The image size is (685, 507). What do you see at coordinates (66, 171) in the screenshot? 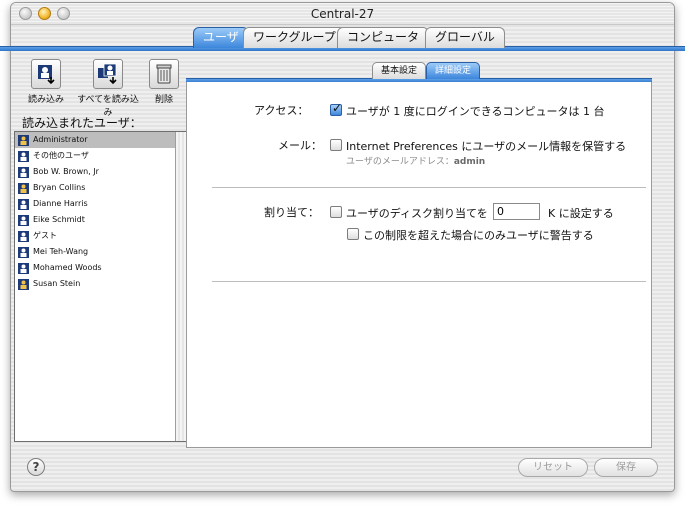
I see `user-name: Bob W. Brown, Jr` at bounding box center [66, 171].